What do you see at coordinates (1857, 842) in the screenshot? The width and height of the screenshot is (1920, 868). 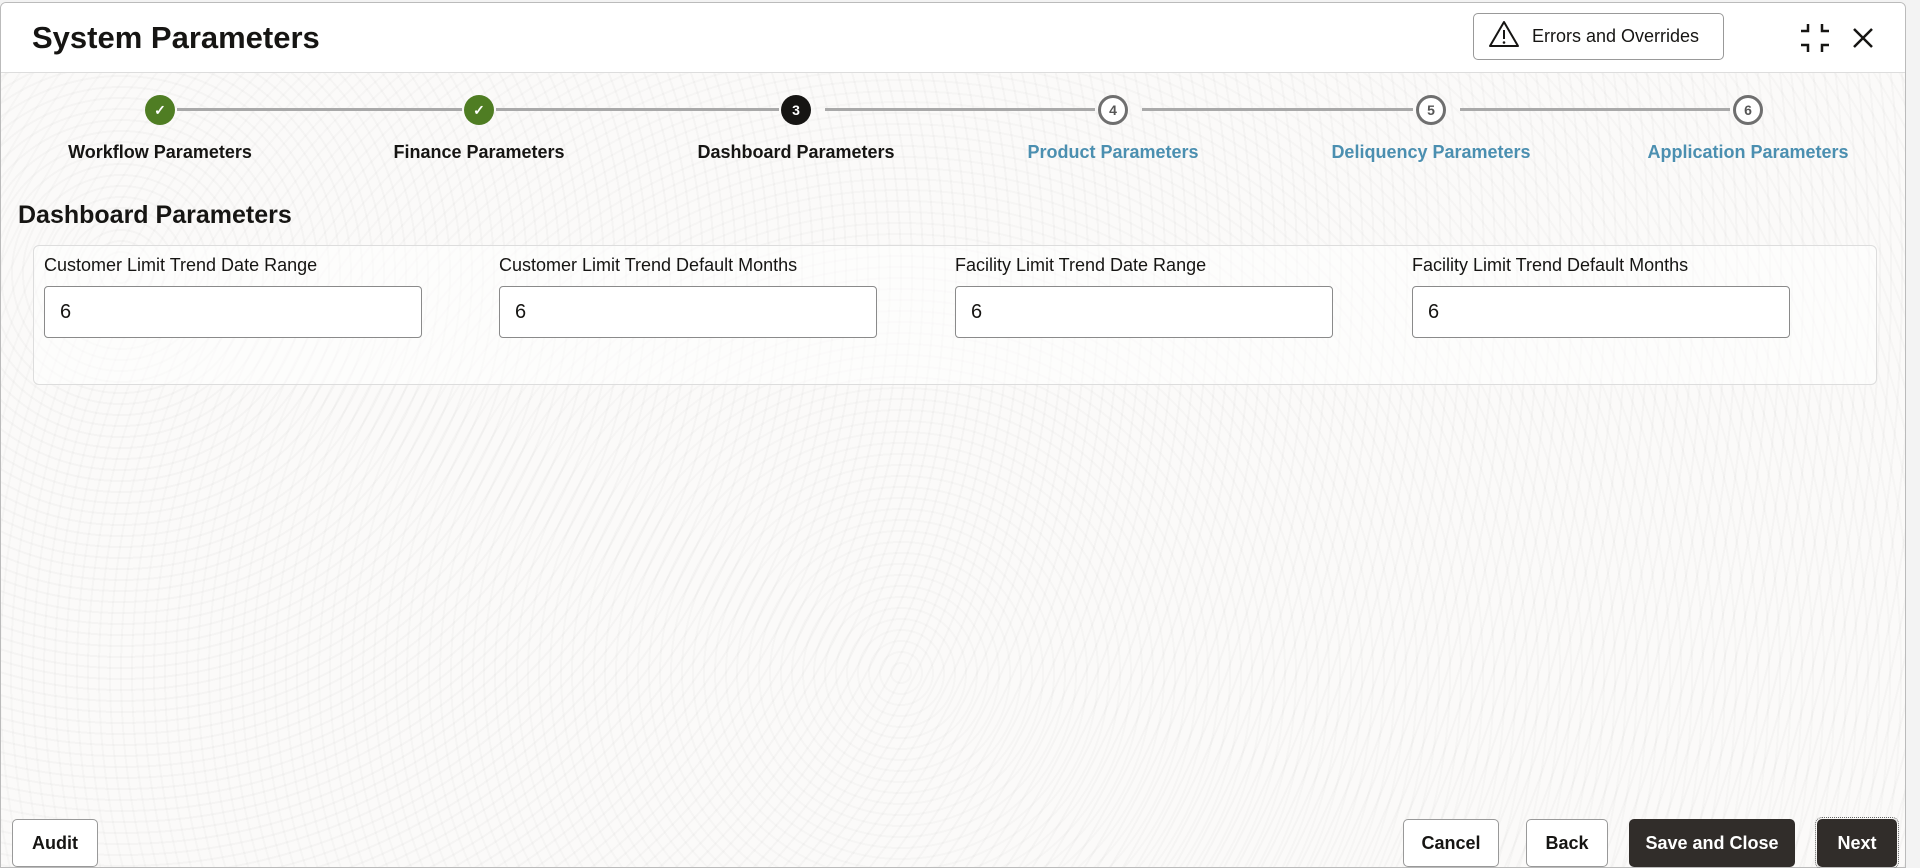 I see `next-button: Next` at bounding box center [1857, 842].